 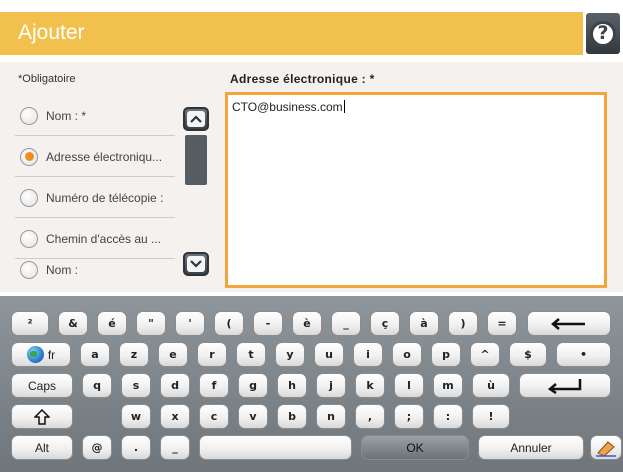 I want to click on key-d: d, so click(x=175, y=385).